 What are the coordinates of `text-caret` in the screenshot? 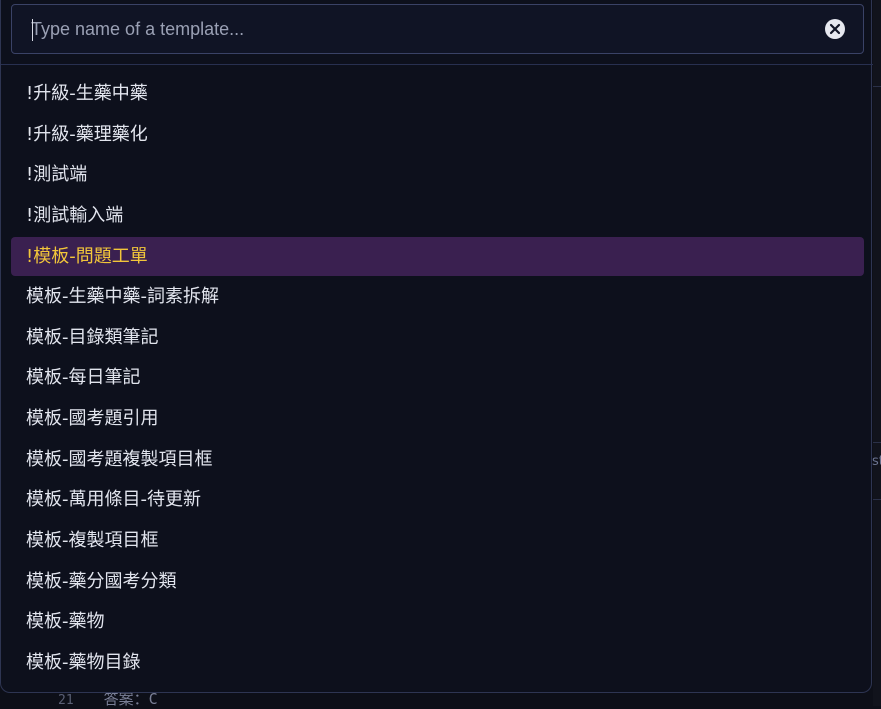 It's located at (32, 30).